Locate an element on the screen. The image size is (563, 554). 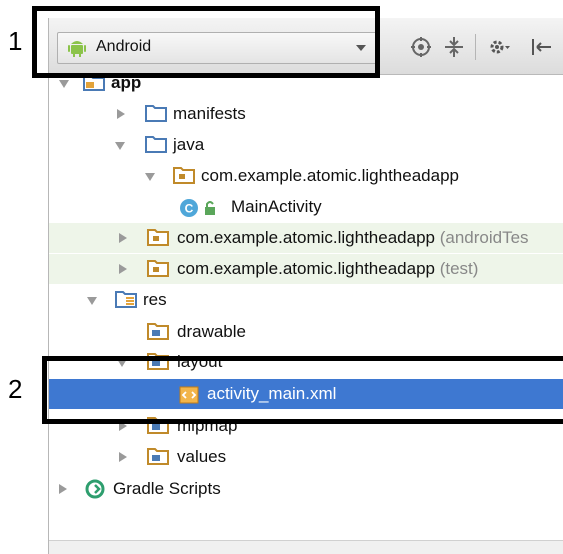
tree-item-package-main: com.example.atomic.lightheadapp is located at coordinates (306, 176).